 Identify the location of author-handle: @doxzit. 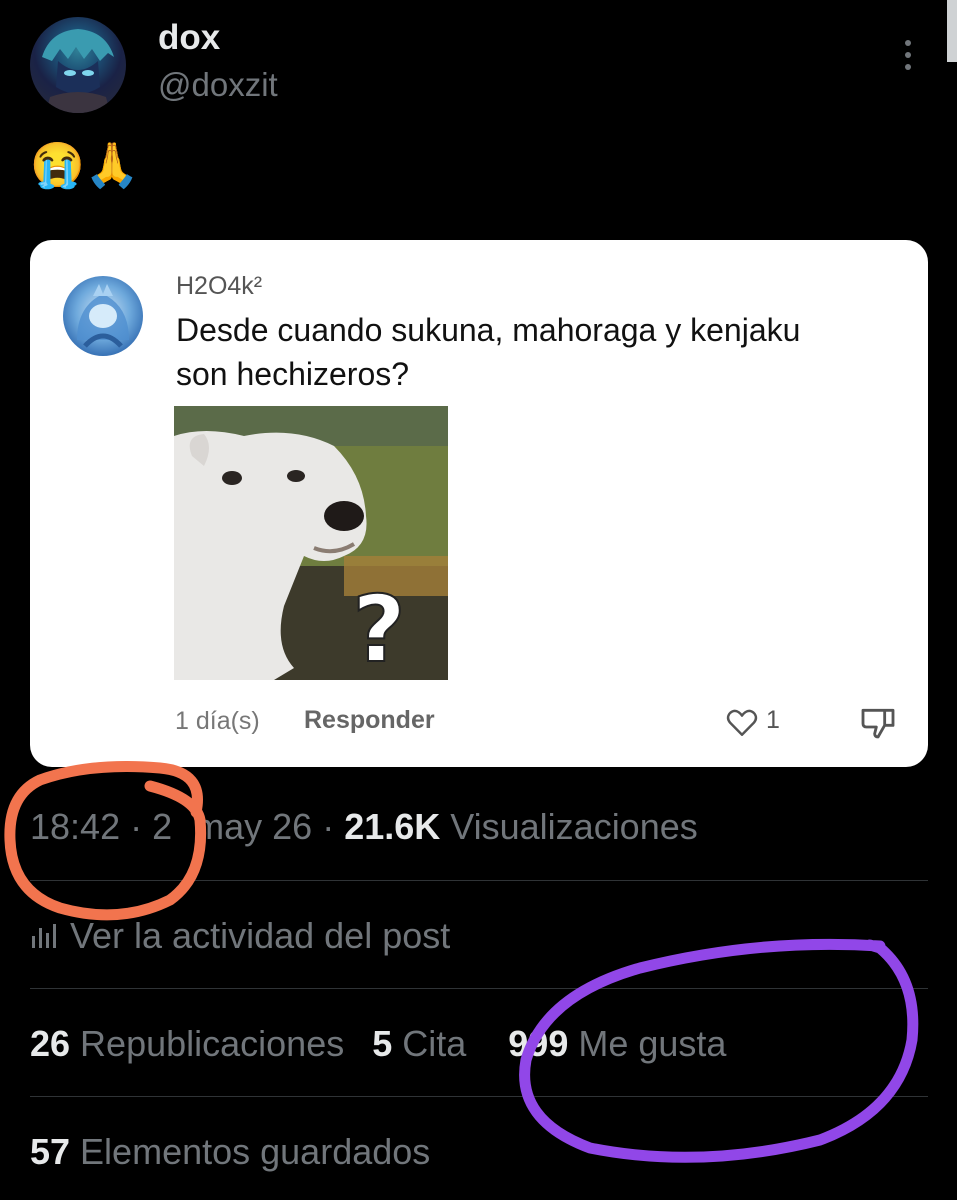
(218, 85).